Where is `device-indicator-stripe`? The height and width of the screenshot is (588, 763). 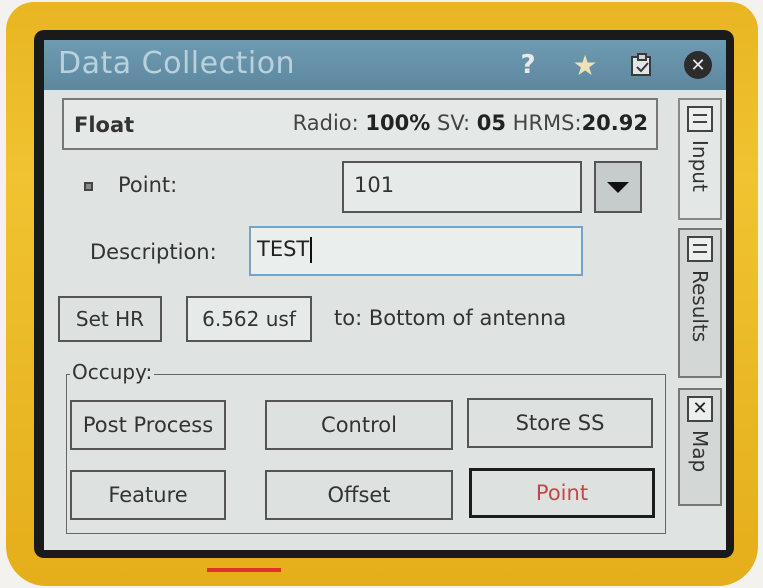
device-indicator-stripe is located at coordinates (244, 570).